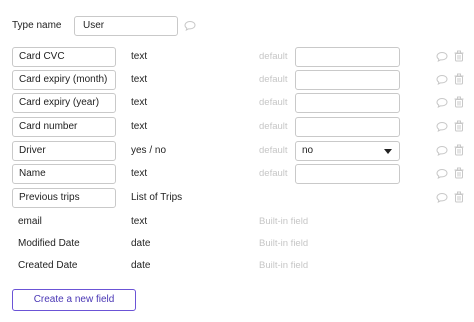 Image resolution: width=474 pixels, height=322 pixels. I want to click on type-name-label: Type name, so click(37, 25).